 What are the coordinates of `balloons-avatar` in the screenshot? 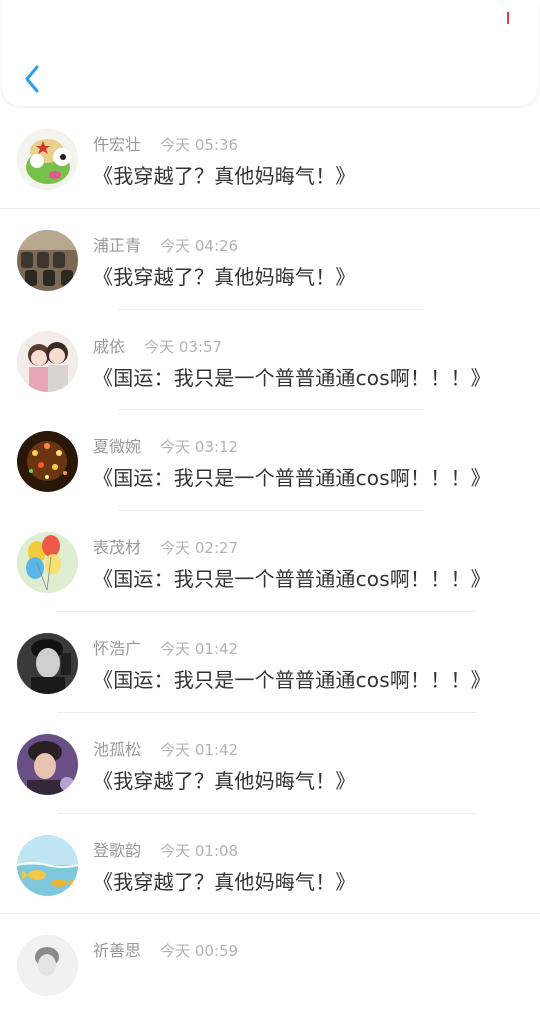 It's located at (47, 563).